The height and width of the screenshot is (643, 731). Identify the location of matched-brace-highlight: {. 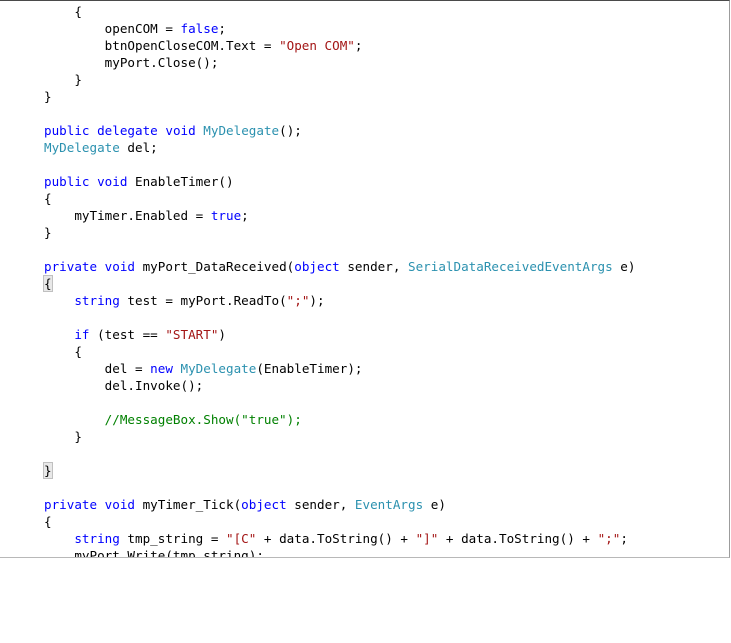
(48, 283).